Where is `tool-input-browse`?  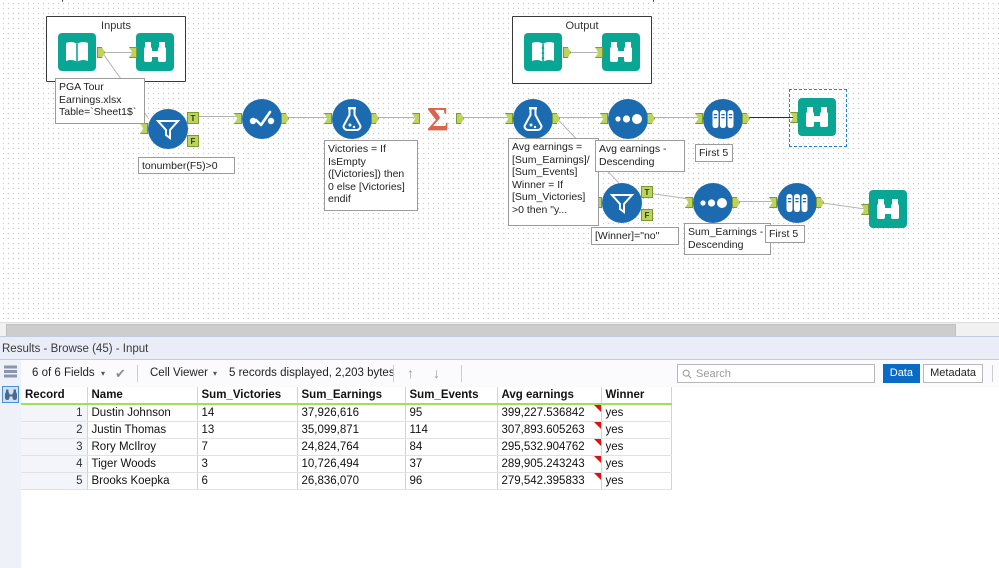
tool-input-browse is located at coordinates (152, 53).